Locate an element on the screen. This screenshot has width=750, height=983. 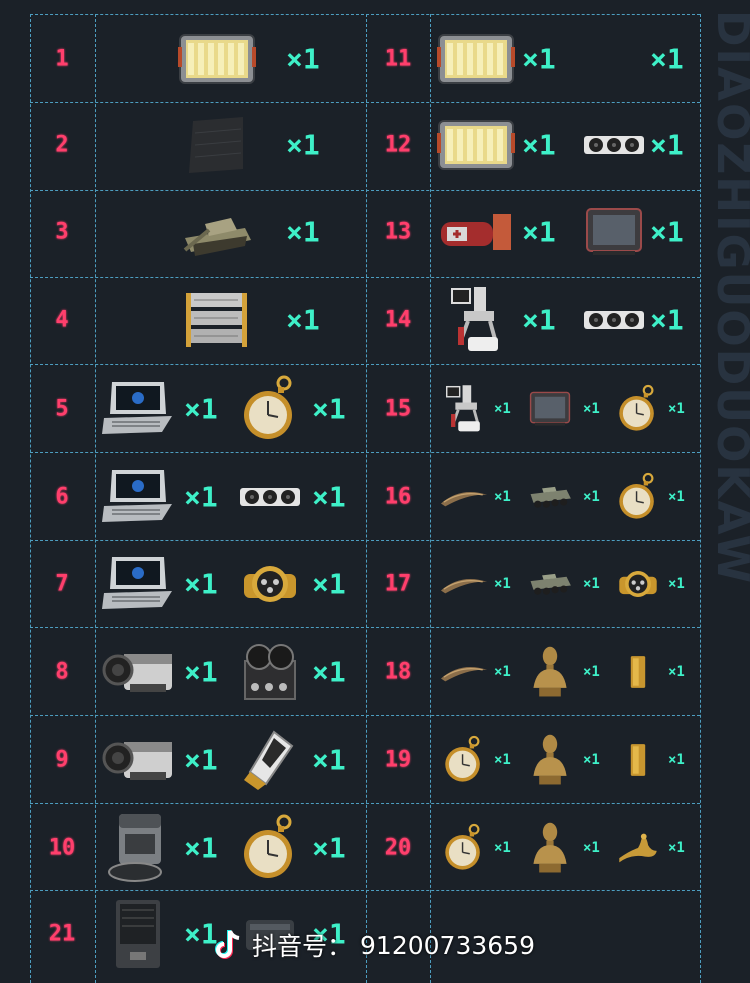
carbon-plate-icon is located at coordinates (217, 145).